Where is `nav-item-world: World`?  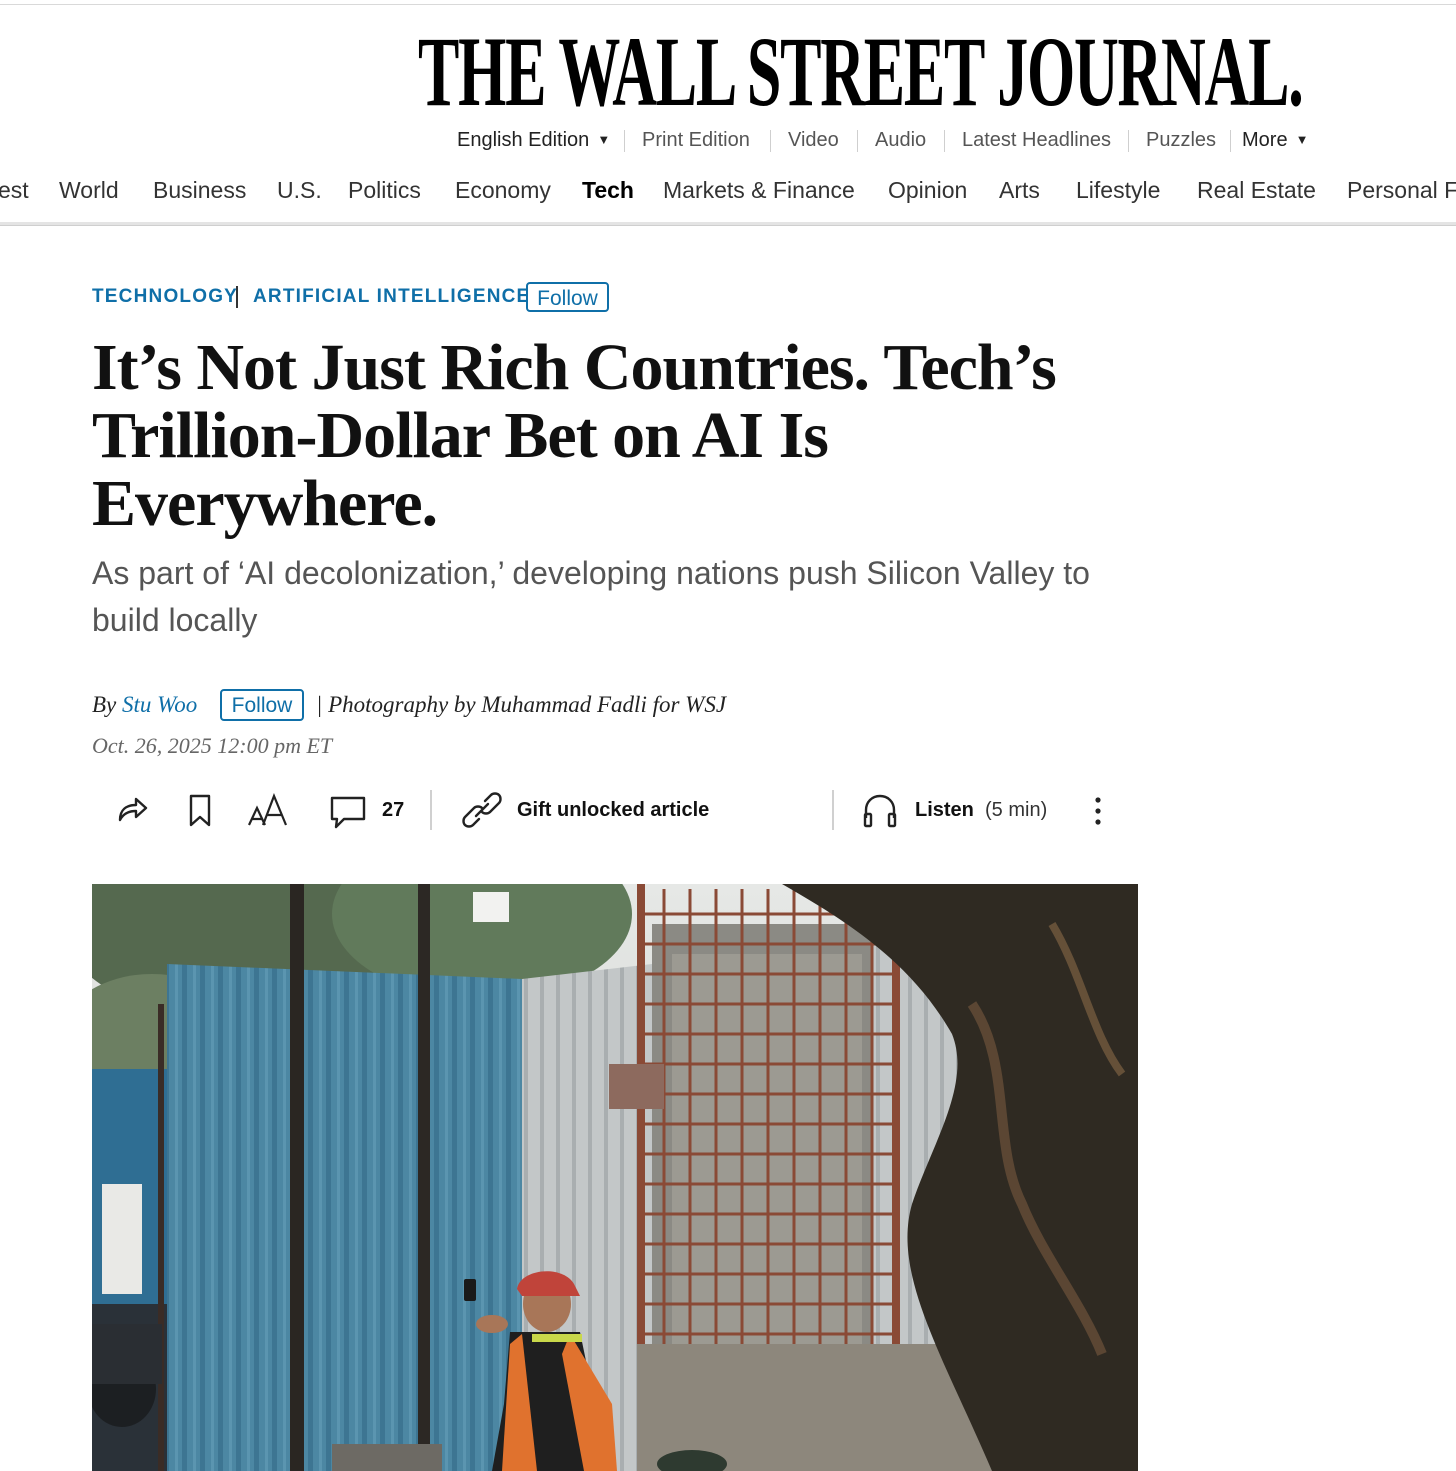 nav-item-world: World is located at coordinates (89, 190).